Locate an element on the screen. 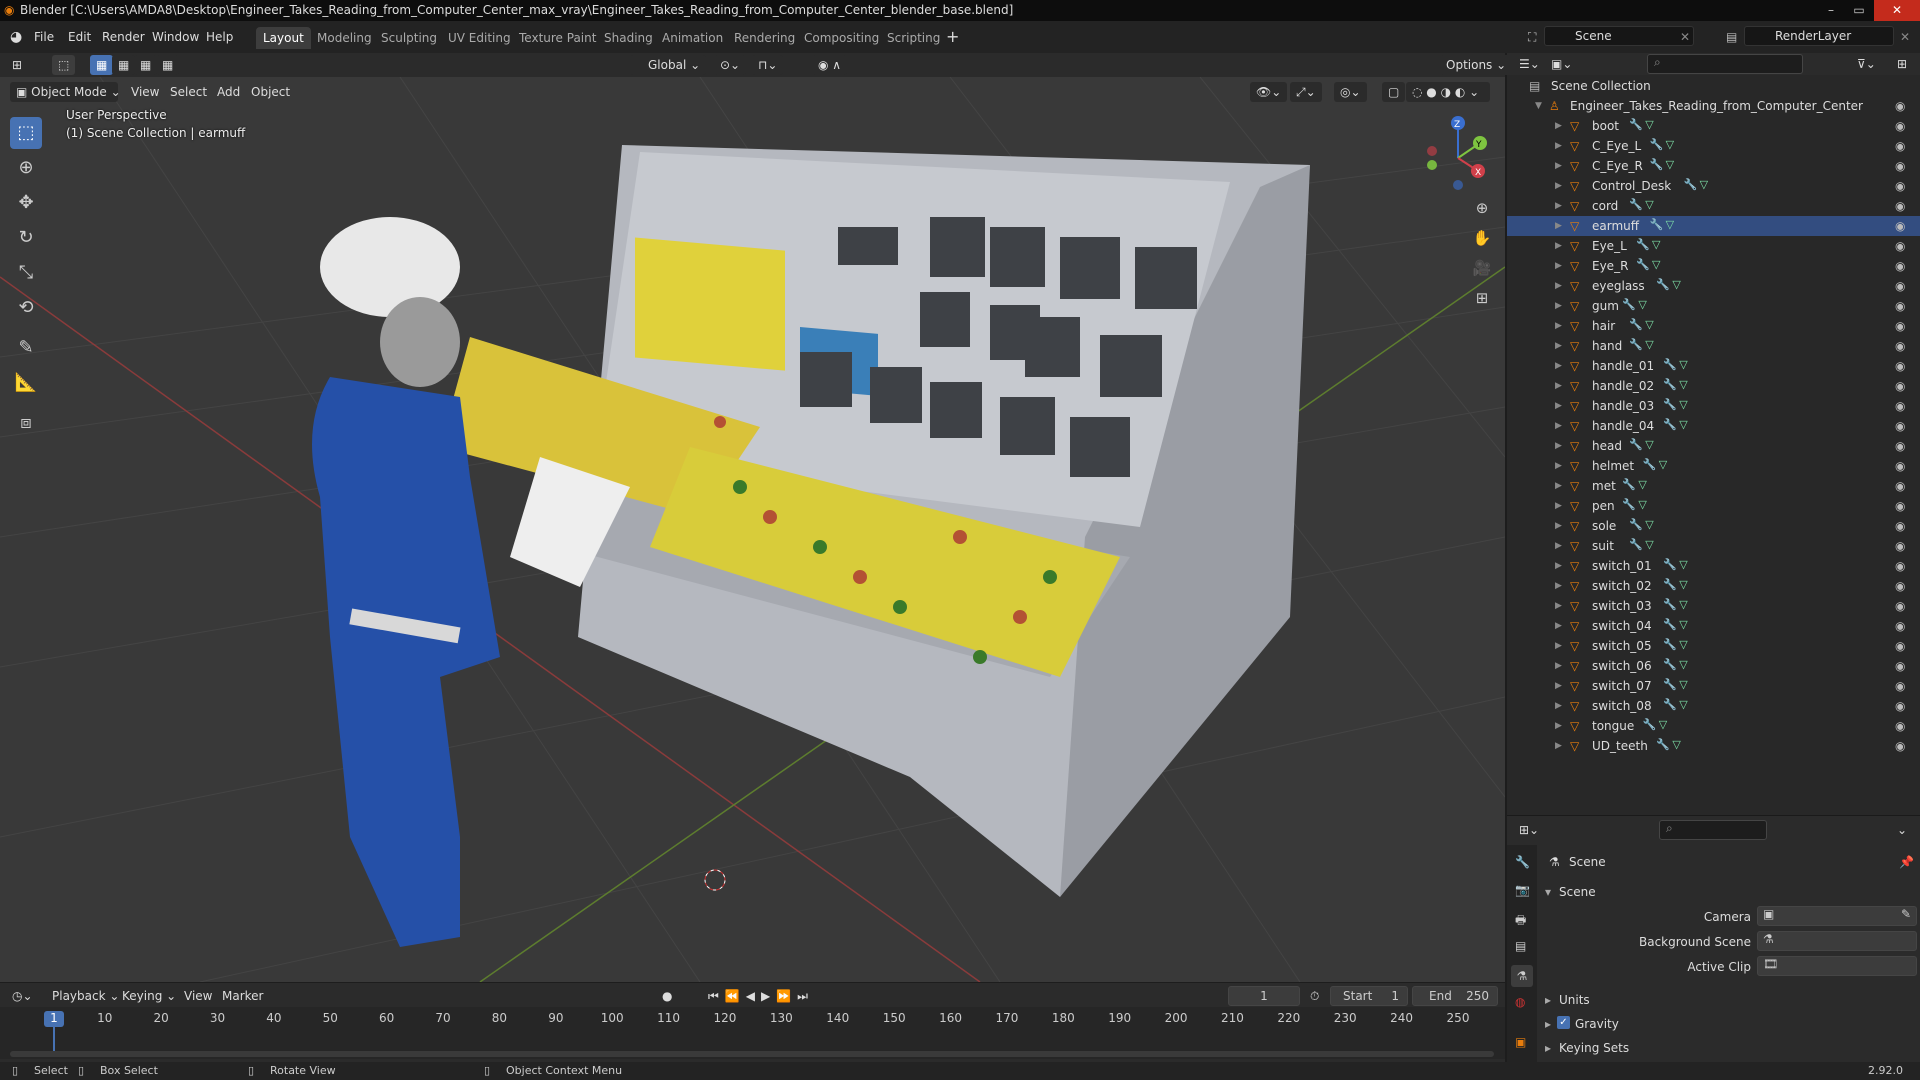 The height and width of the screenshot is (1080, 1920). outliner-item: ▶ ▽ C_Eye_R 🔧 ▽ ◉ is located at coordinates (1713, 166).